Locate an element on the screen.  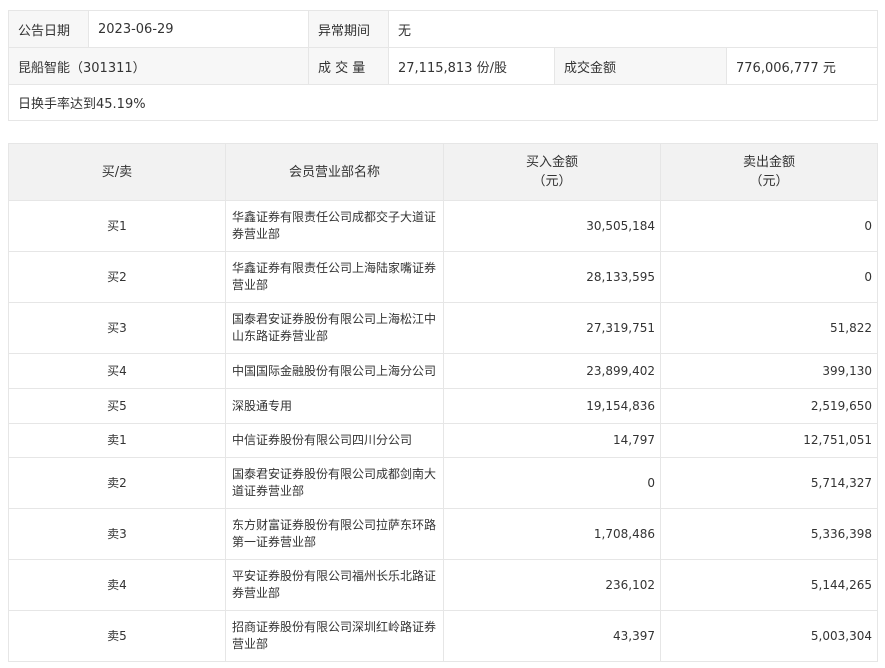
row-sell-amount: 12,751,051 is located at coordinates (769, 440).